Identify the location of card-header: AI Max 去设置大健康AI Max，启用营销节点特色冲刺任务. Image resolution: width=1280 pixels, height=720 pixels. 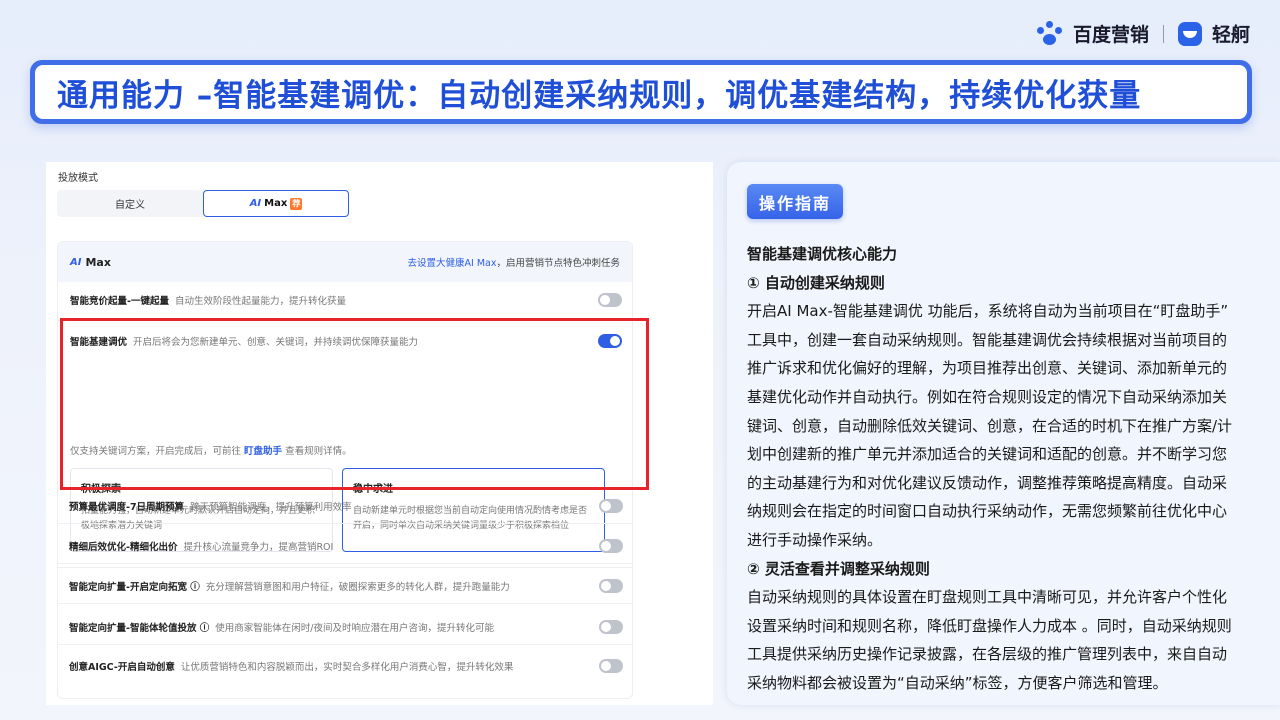
(345, 262).